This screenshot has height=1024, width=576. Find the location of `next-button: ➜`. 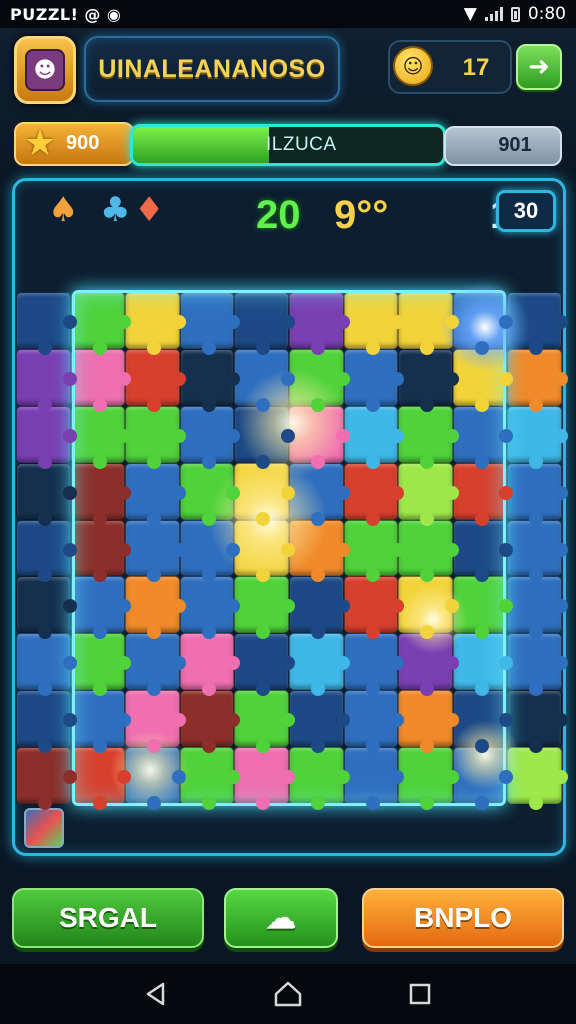

next-button: ➜ is located at coordinates (539, 67).